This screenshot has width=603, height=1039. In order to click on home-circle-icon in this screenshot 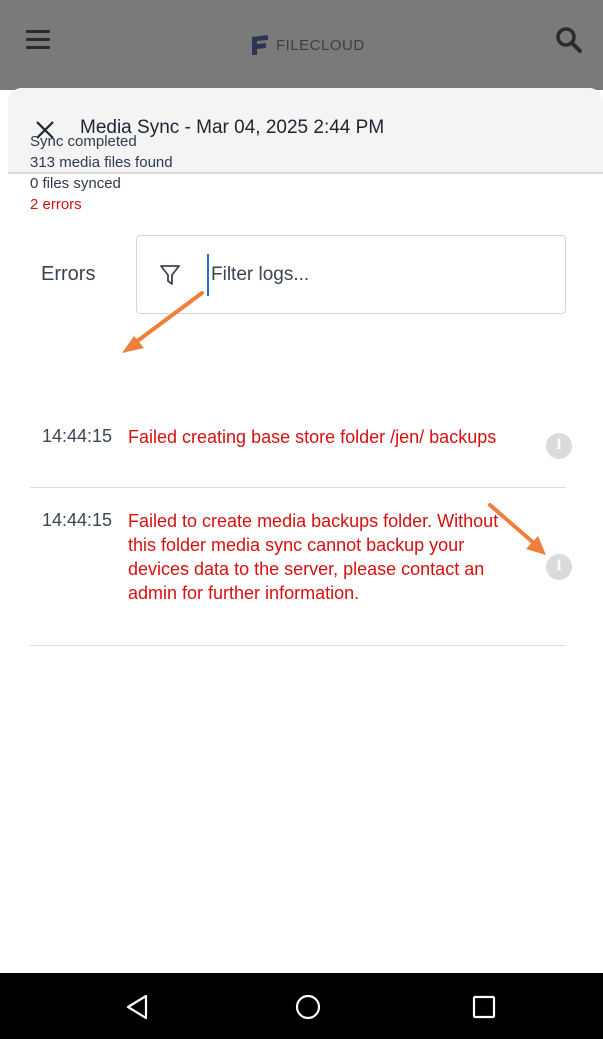, I will do `click(308, 1007)`.